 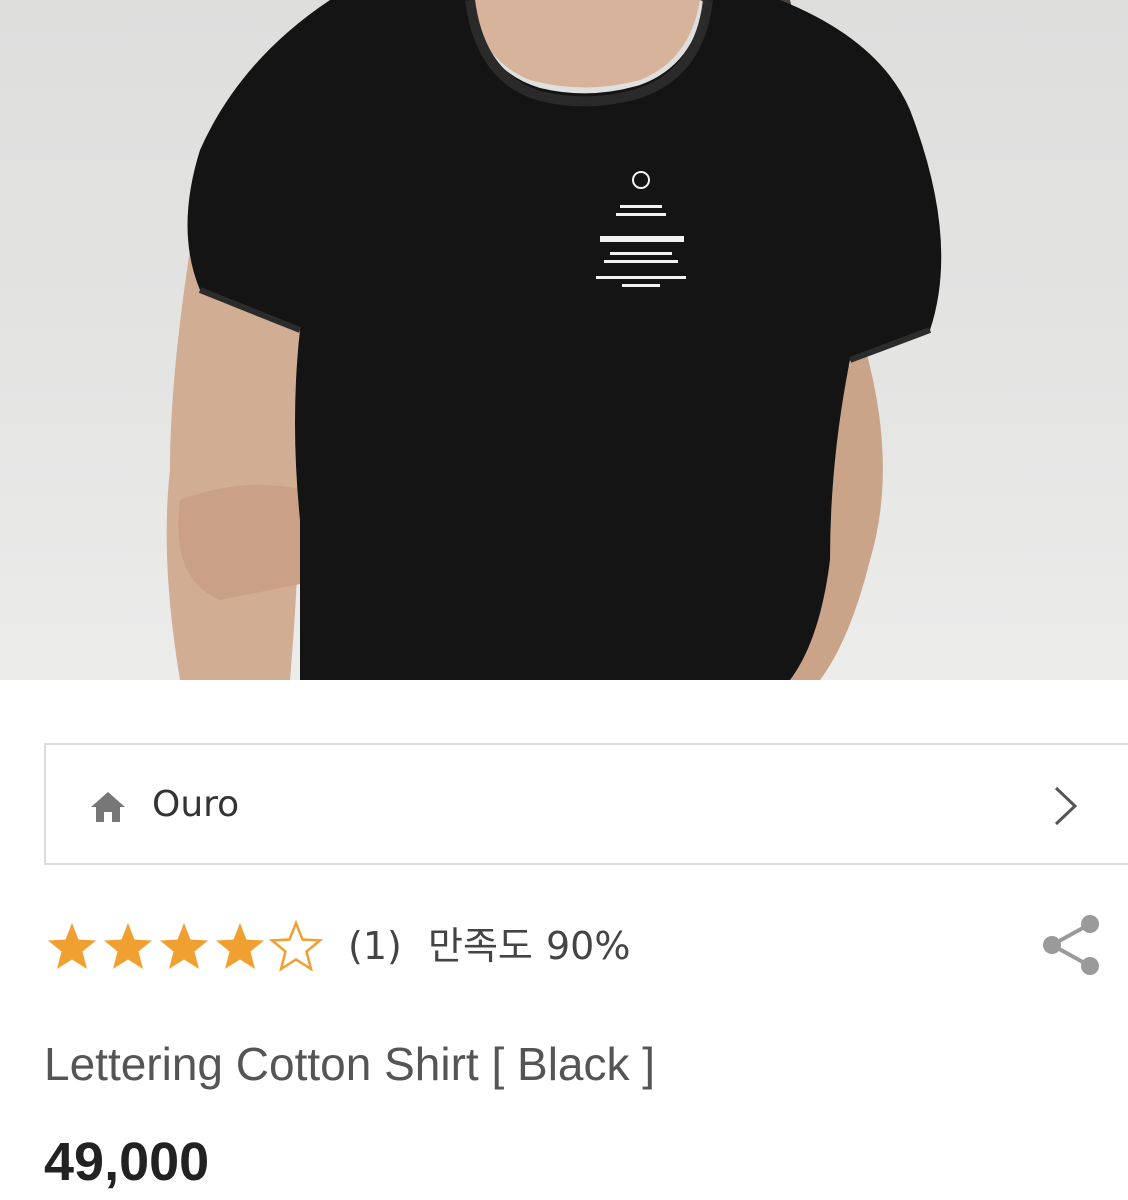 What do you see at coordinates (375, 946) in the screenshot?
I see `review-count: (1)` at bounding box center [375, 946].